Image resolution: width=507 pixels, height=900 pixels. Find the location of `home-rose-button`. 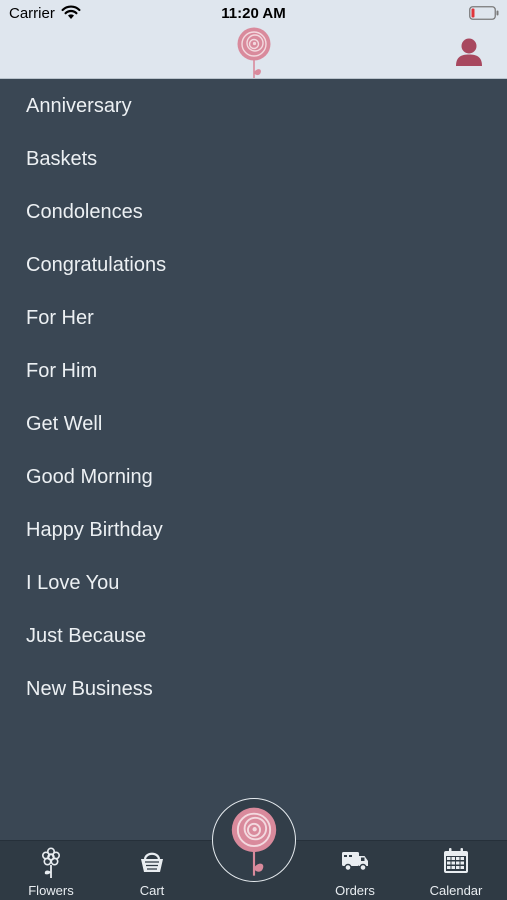

home-rose-button is located at coordinates (254, 840).